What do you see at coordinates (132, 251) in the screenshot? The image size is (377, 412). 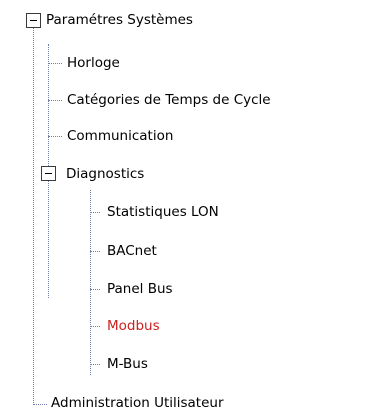 I see `tree-node-bacnet: BACnet` at bounding box center [132, 251].